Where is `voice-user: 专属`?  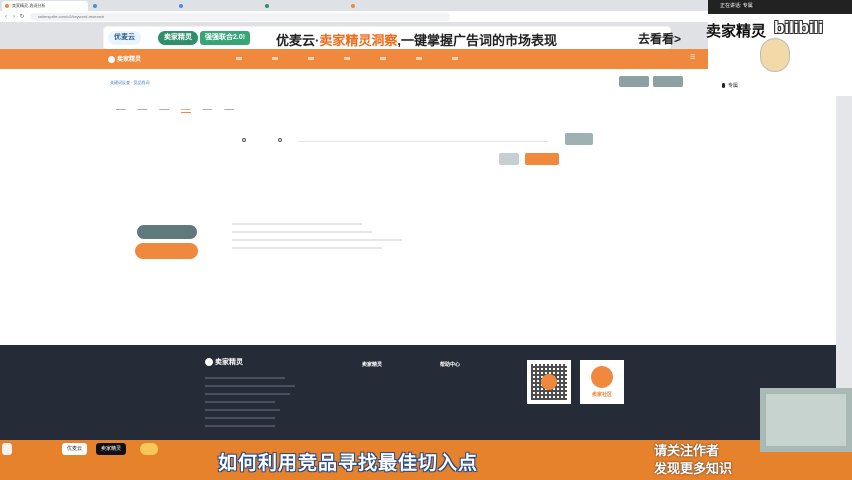
voice-user: 专属 is located at coordinates (730, 85).